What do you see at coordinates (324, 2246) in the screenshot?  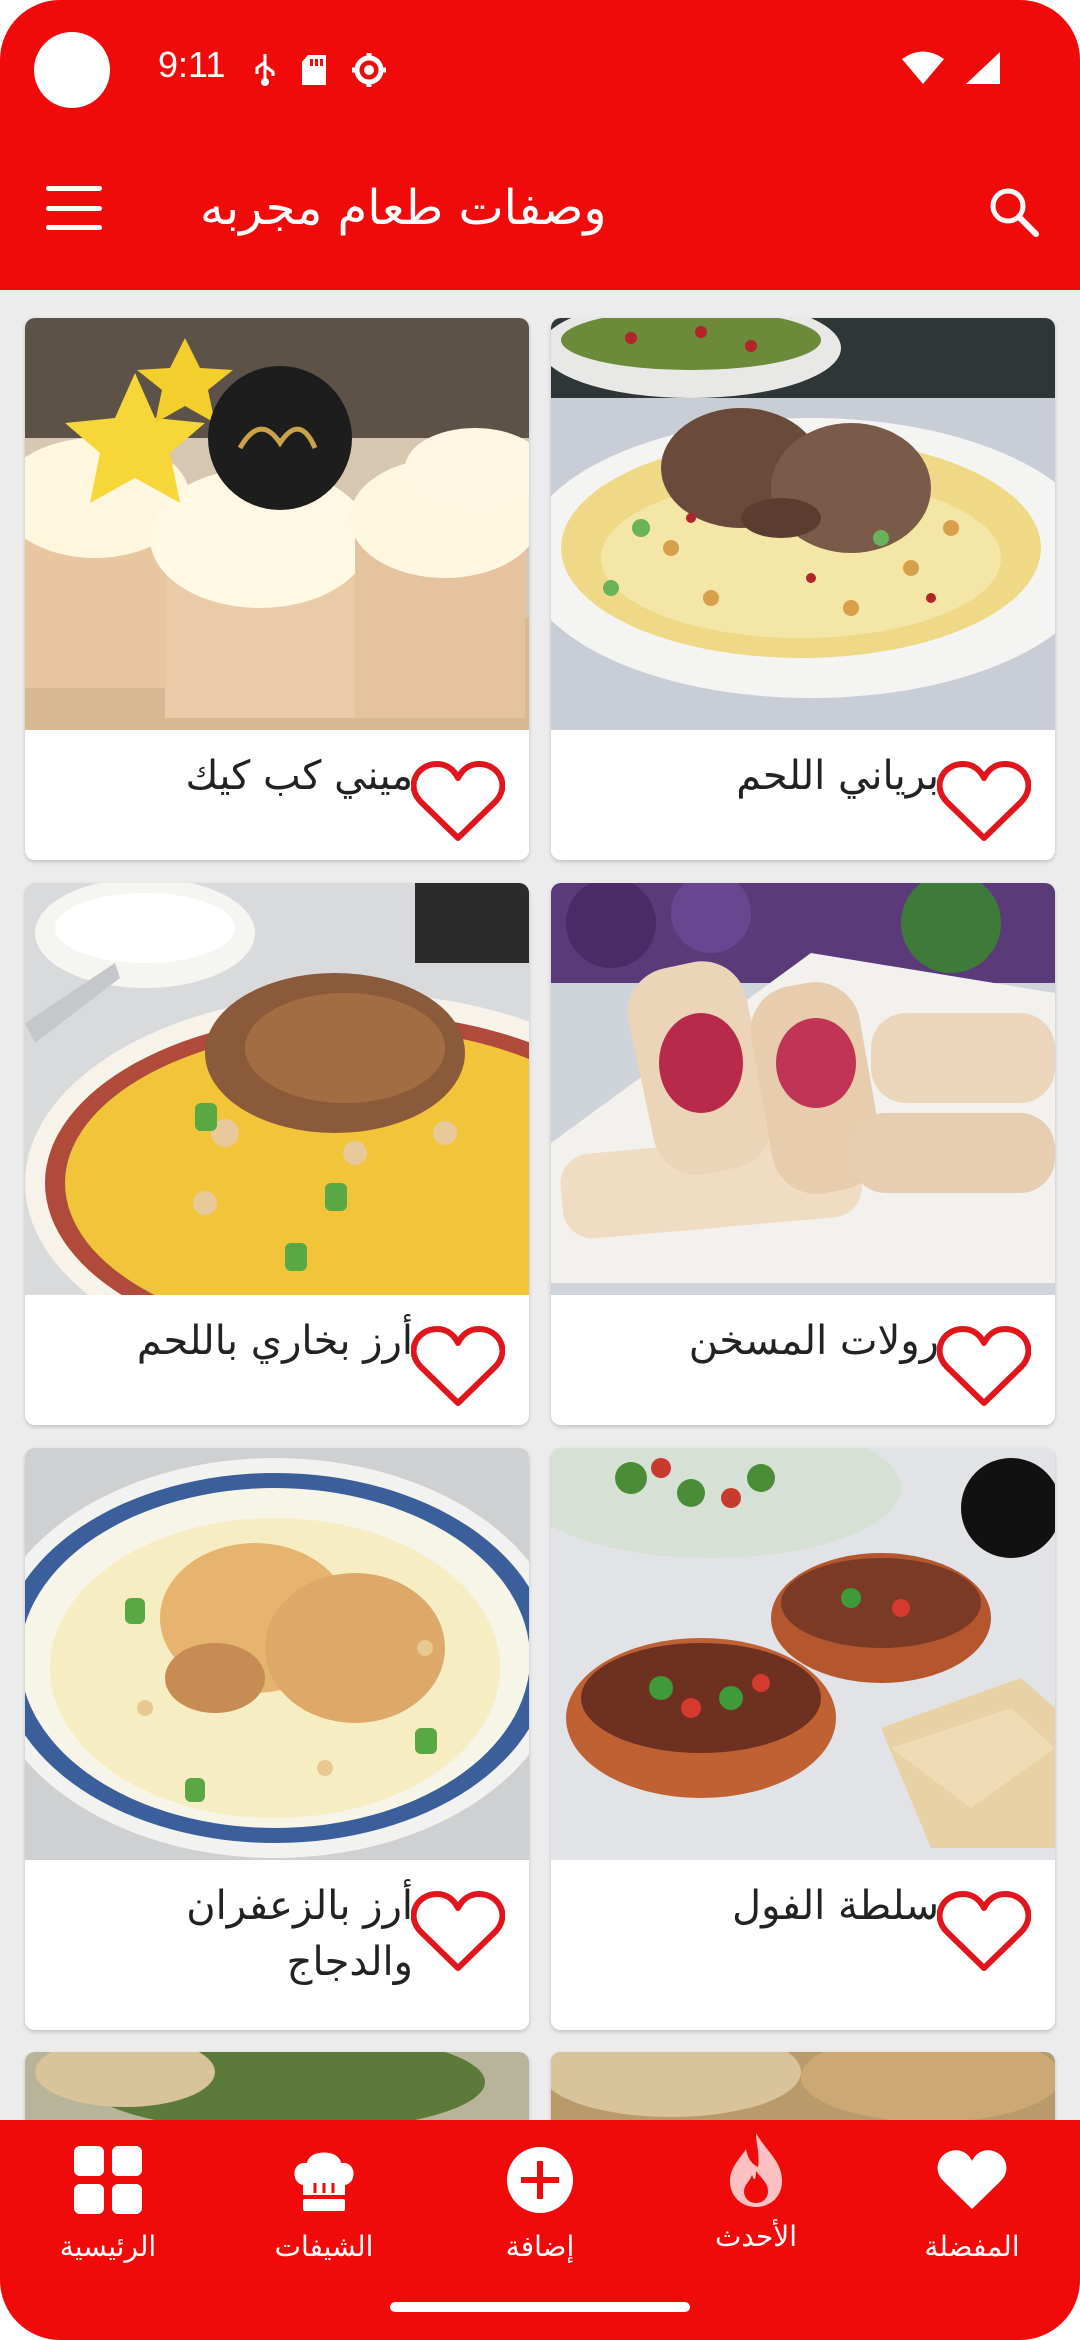 I see `nav-chefs-label: الشيفات` at bounding box center [324, 2246].